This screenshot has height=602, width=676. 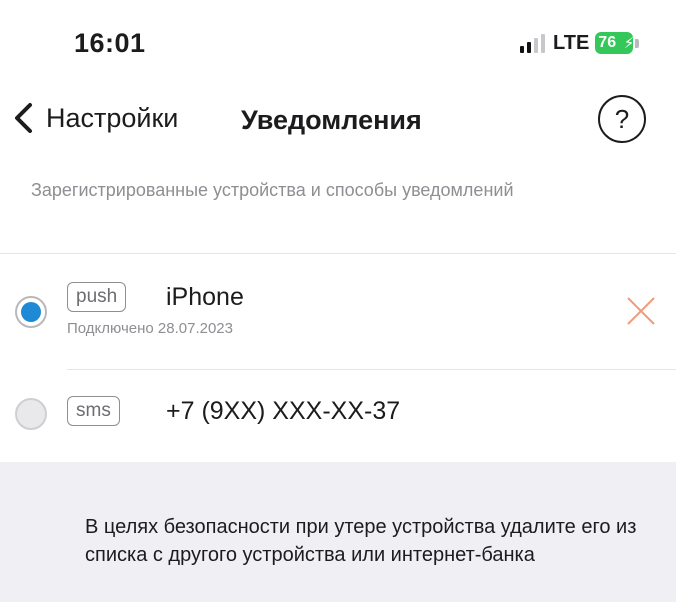 What do you see at coordinates (571, 42) in the screenshot?
I see `network-type: LTE` at bounding box center [571, 42].